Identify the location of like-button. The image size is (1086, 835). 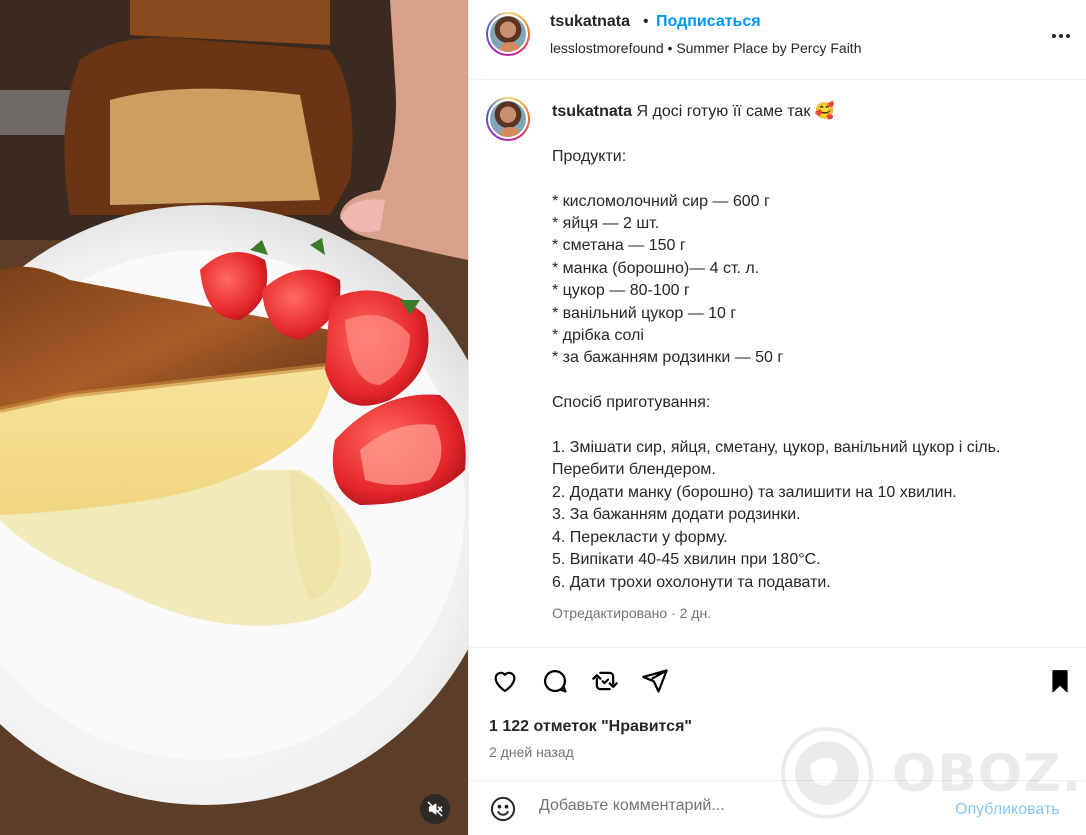
(505, 681).